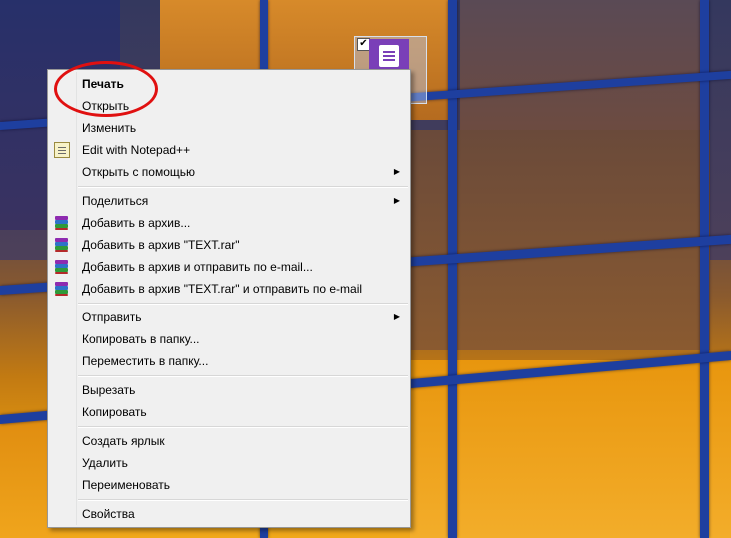 This screenshot has width=731, height=538. I want to click on menu-item-properties: Свойства, so click(229, 514).